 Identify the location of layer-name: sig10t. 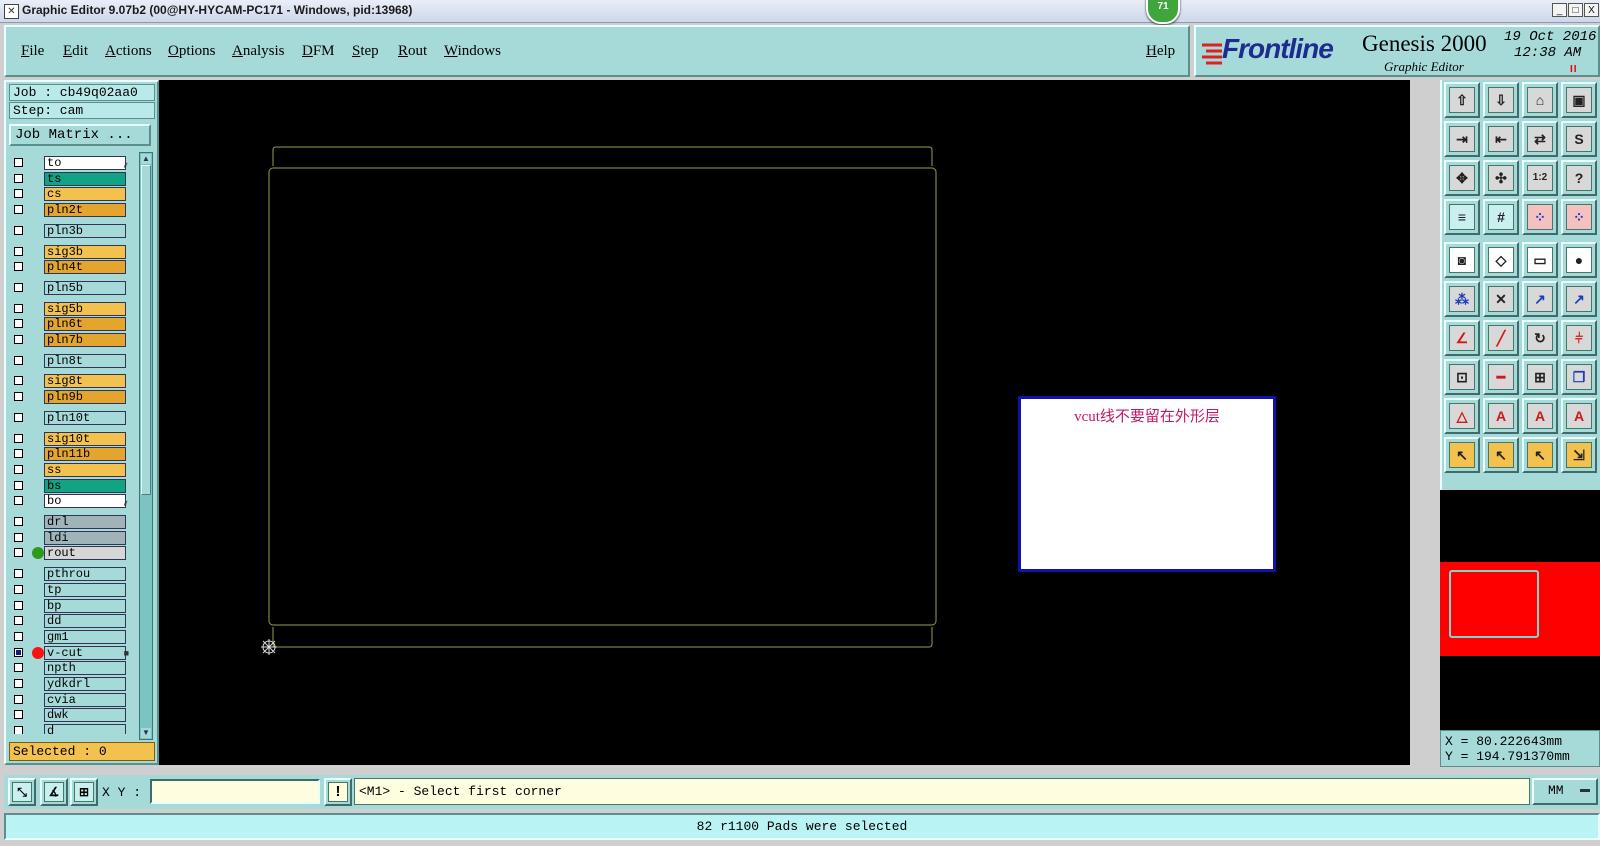
(85, 438).